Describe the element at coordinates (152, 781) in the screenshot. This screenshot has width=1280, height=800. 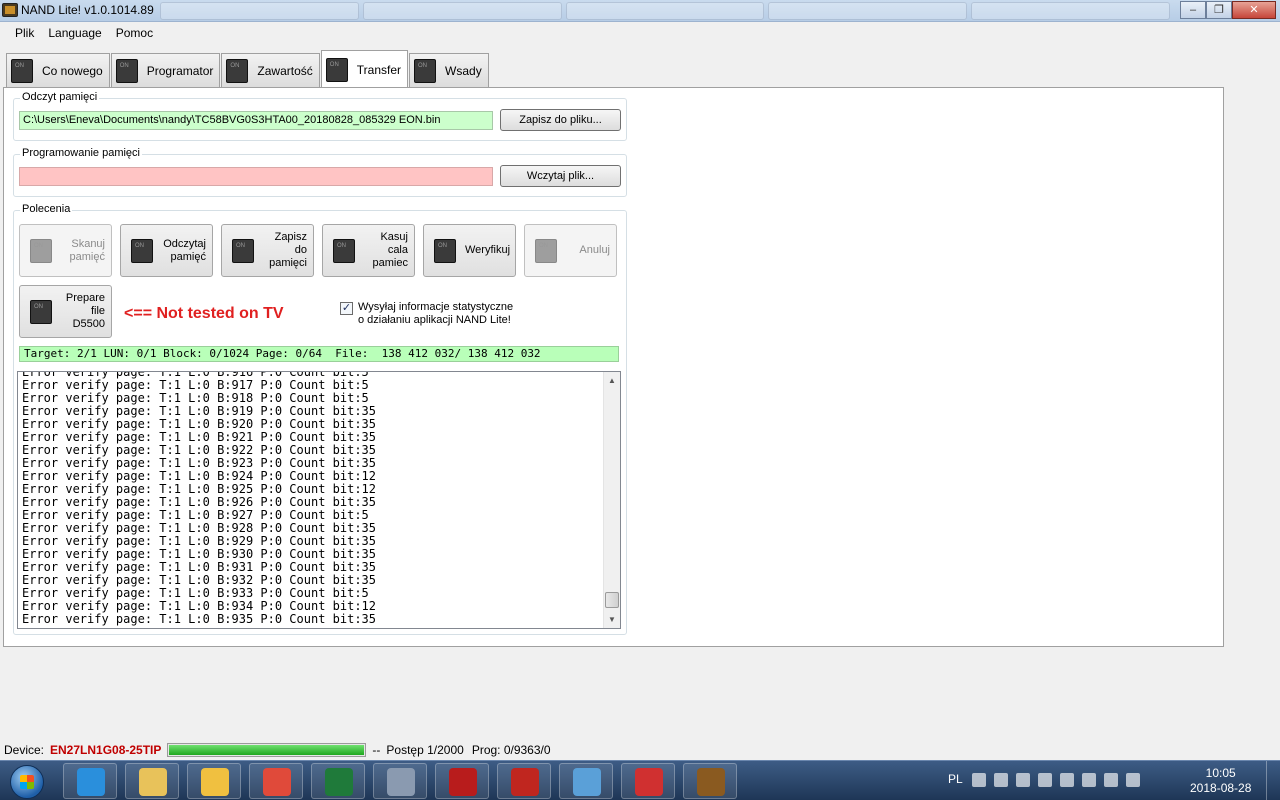
I see `taskbar-app-file-explorer` at that location.